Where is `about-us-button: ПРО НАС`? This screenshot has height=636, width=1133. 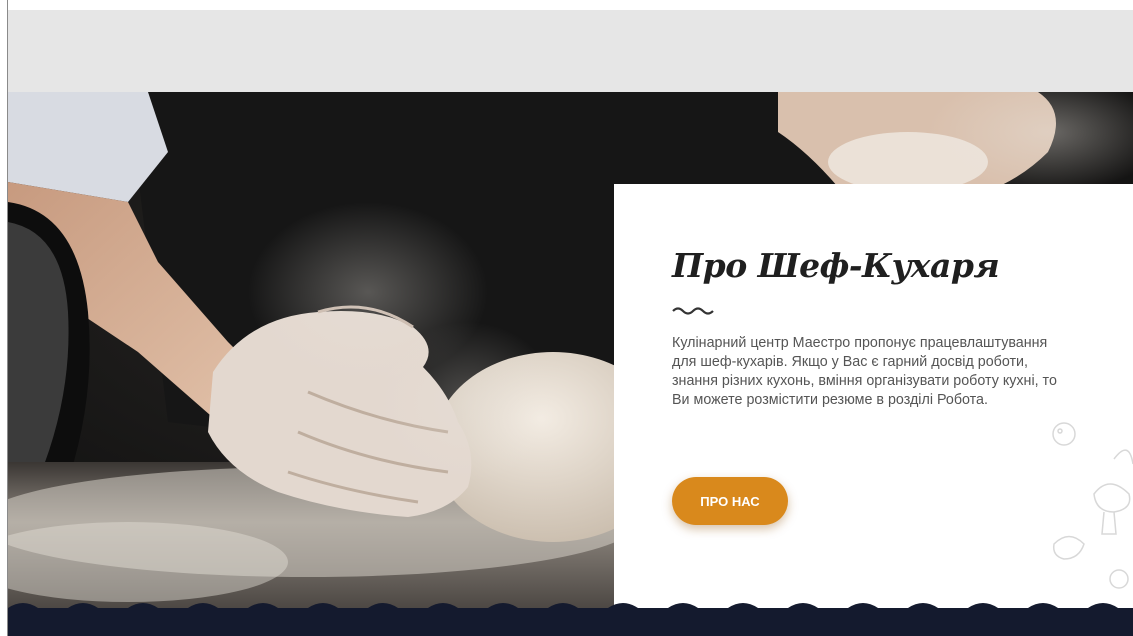 about-us-button: ПРО НАС is located at coordinates (730, 501).